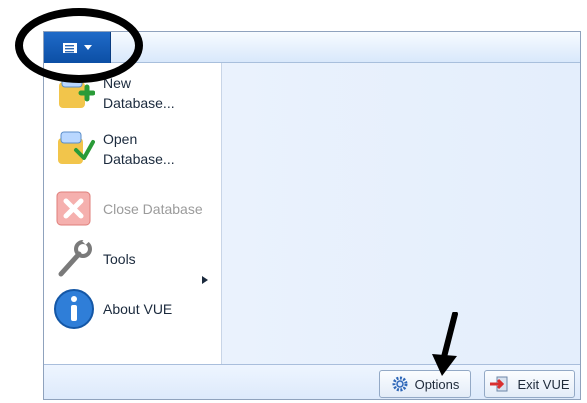  What do you see at coordinates (205, 280) in the screenshot?
I see `chevron-right-icon` at bounding box center [205, 280].